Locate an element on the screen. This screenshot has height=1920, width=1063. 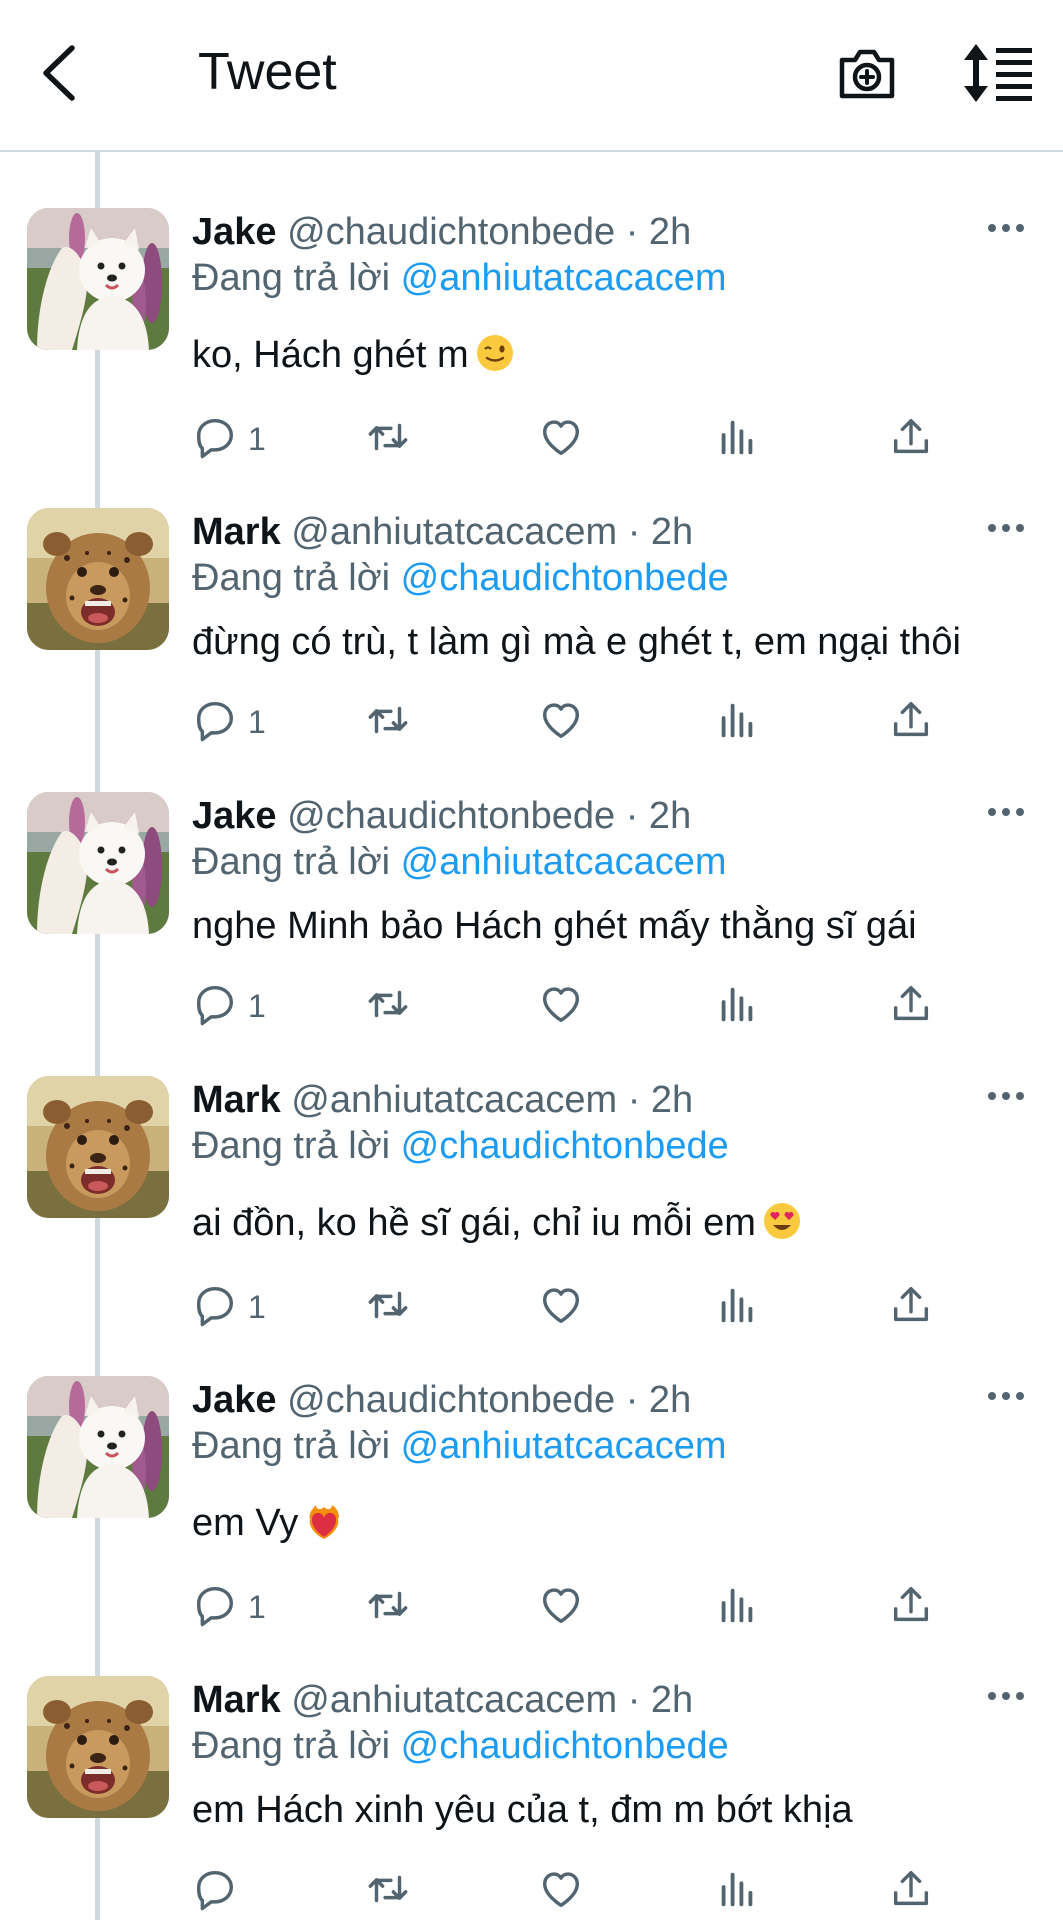
share-icon is located at coordinates (911, 720).